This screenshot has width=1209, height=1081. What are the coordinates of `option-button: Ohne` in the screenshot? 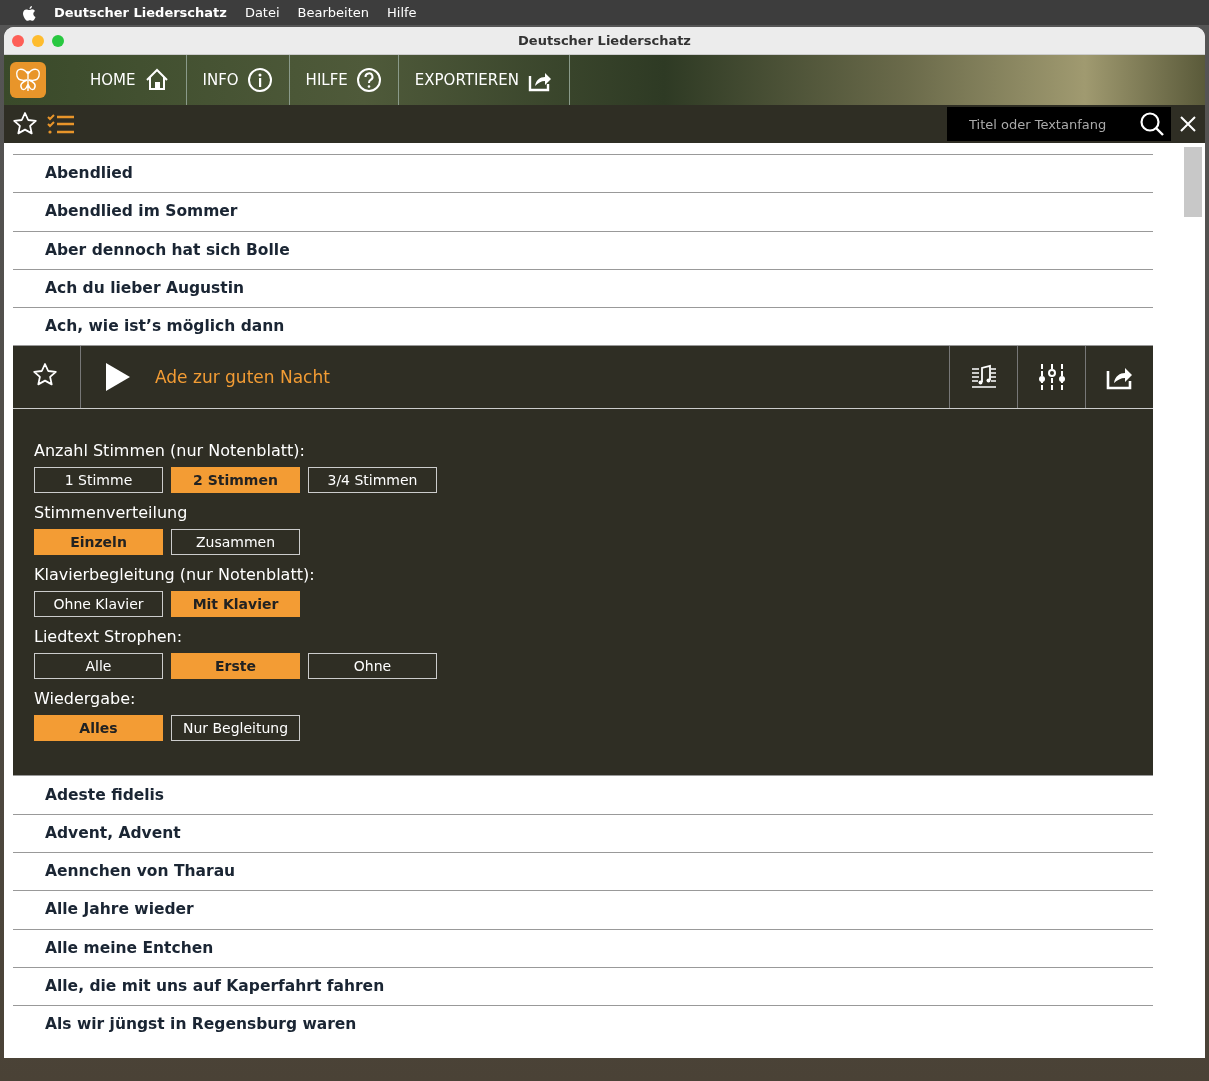 It's located at (372, 666).